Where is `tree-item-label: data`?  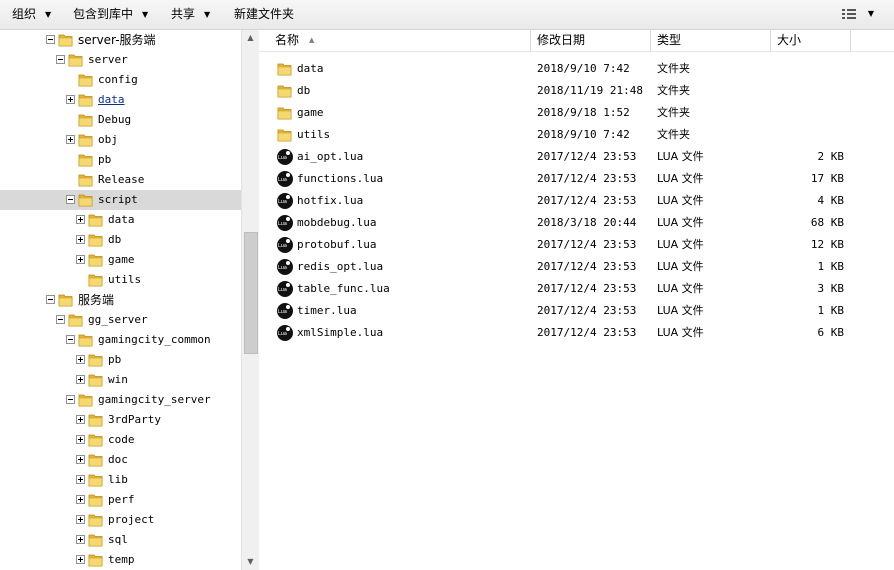 tree-item-label: data is located at coordinates (111, 99).